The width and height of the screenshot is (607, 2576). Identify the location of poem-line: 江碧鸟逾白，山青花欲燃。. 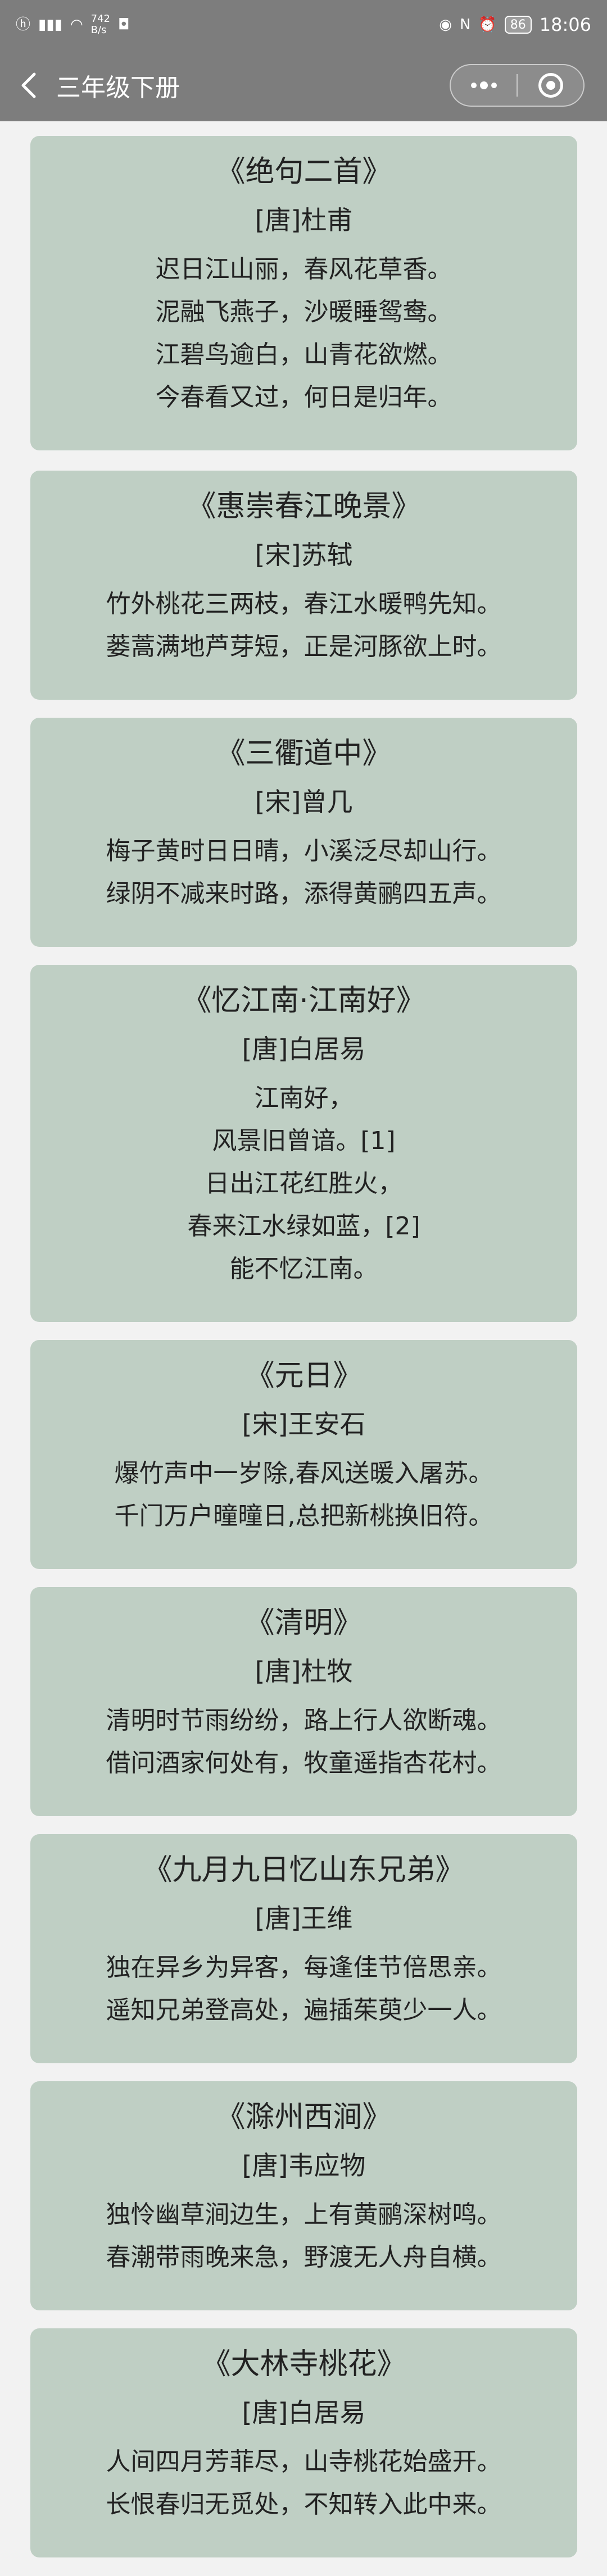
(303, 354).